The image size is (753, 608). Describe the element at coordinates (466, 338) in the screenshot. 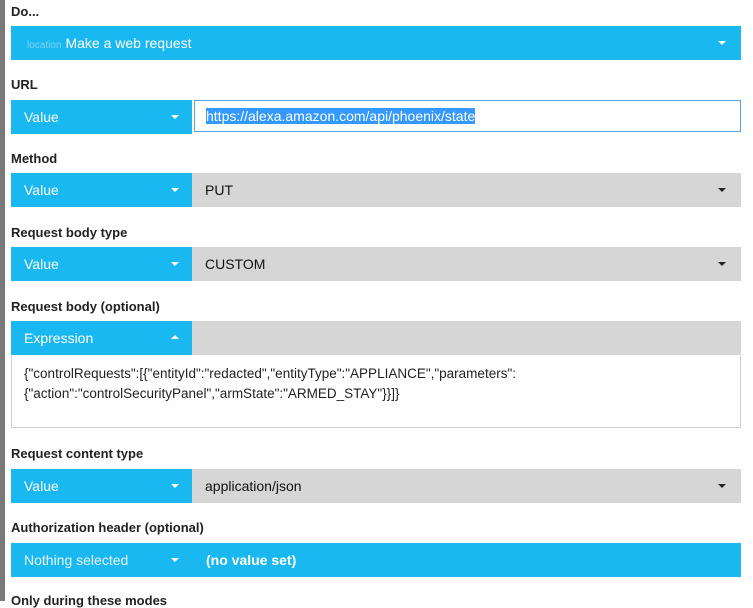

I see `body-mode-bar` at that location.